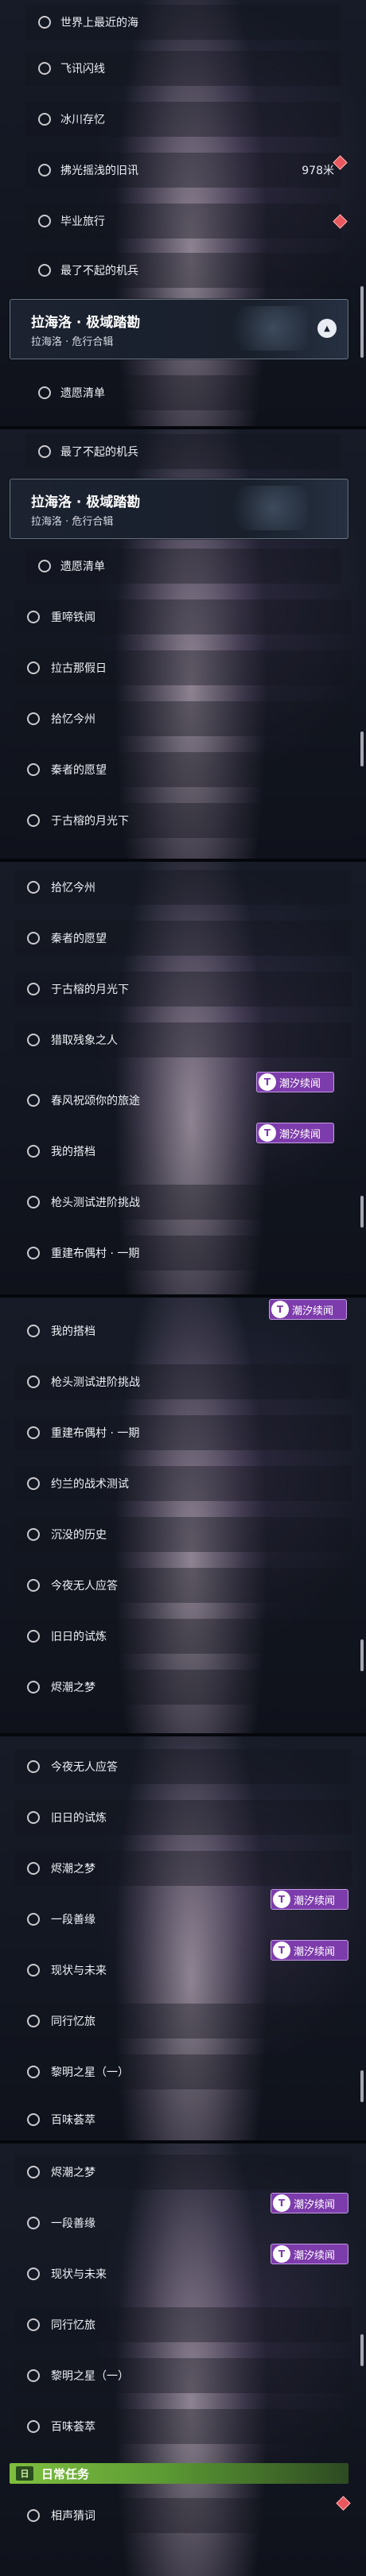 This screenshot has height=2576, width=366. I want to click on quest-item: 世界上最近的海, so click(183, 23).